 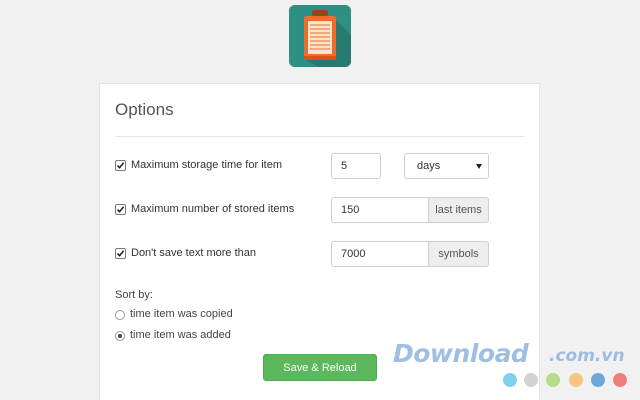 I want to click on text-limit-row: Don't save text more than 7000 symbols, so click(x=320, y=254).